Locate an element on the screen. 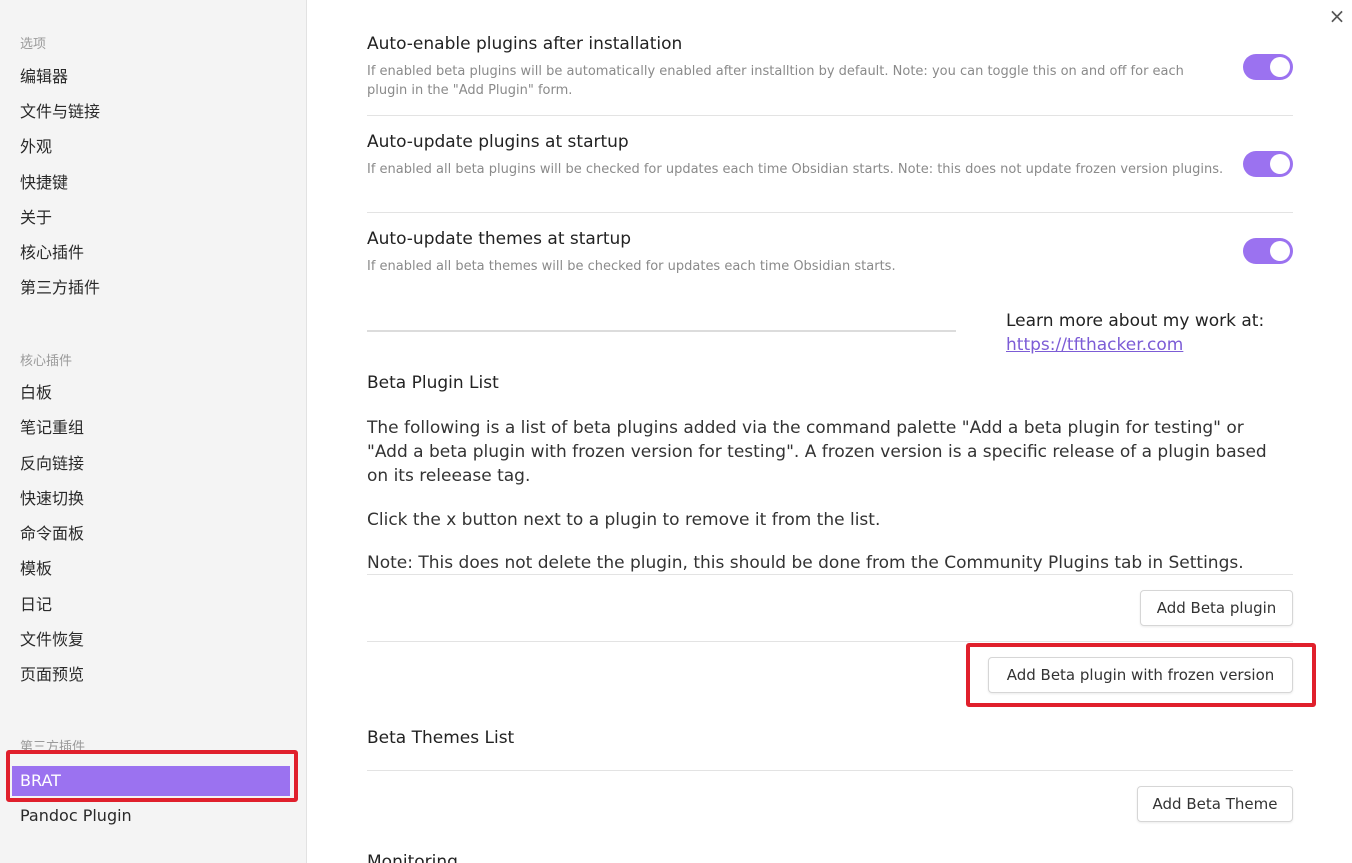 The width and height of the screenshot is (1352, 863). add-beta-theme-button: Add Beta Theme is located at coordinates (1215, 804).